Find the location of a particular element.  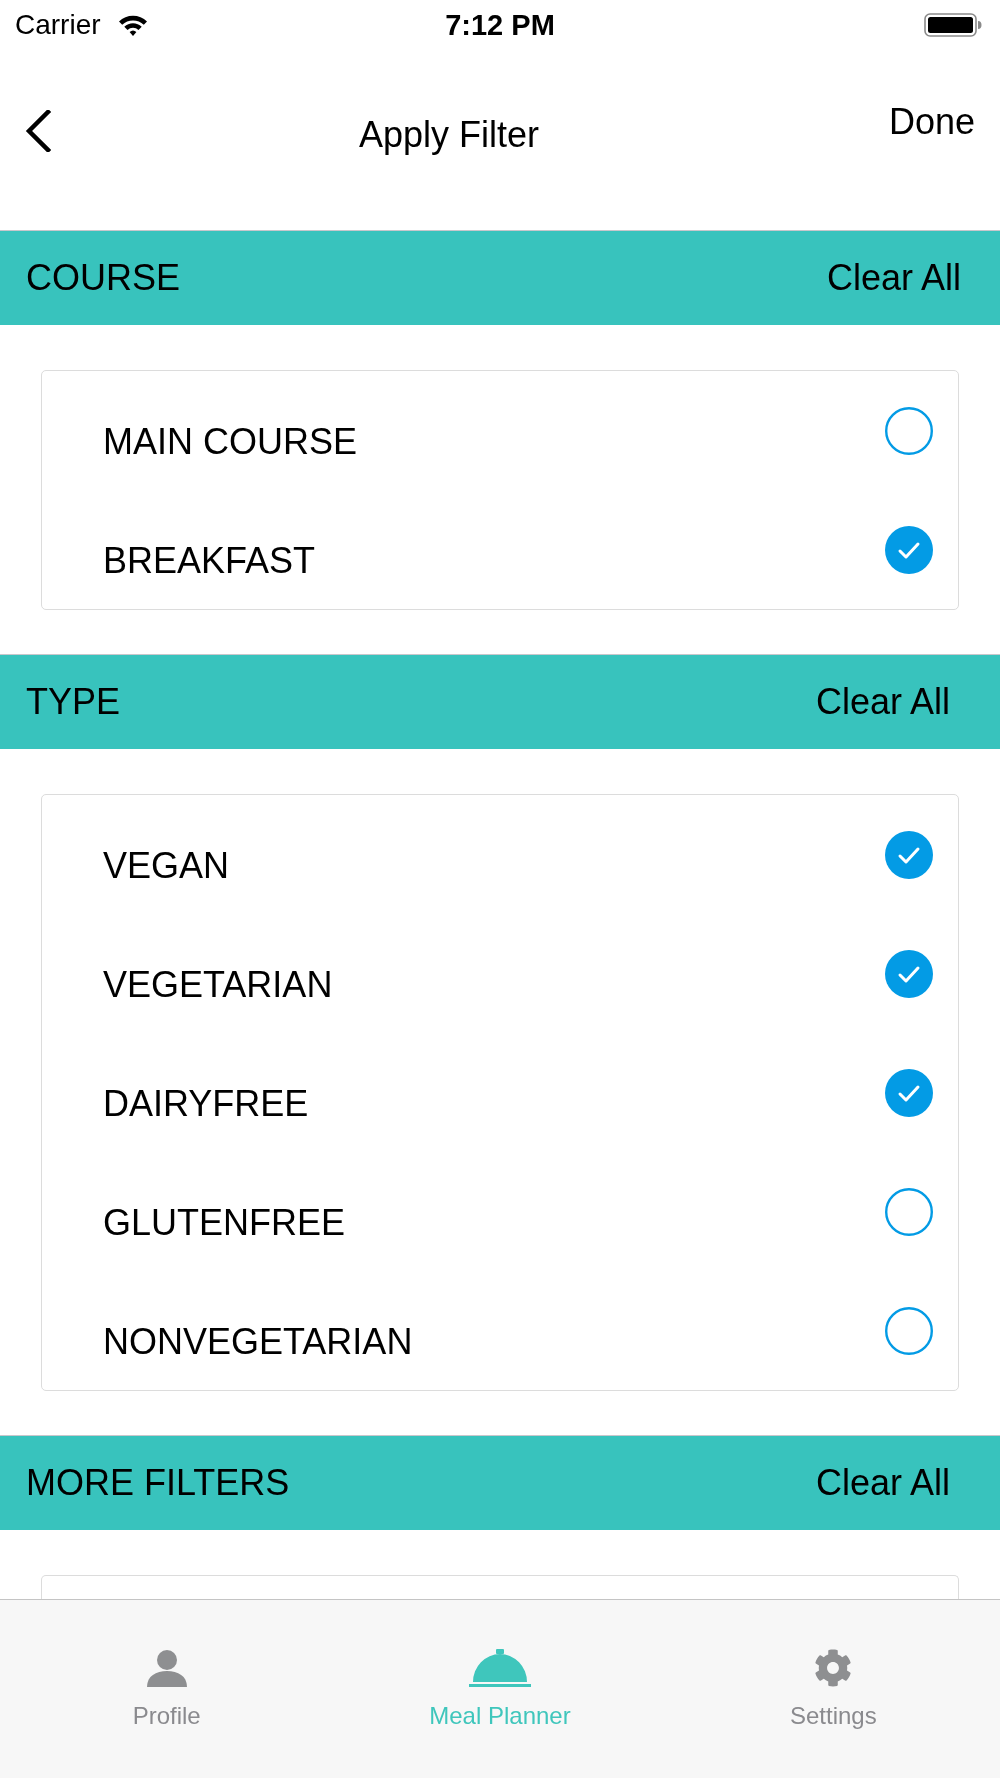

person-icon is located at coordinates (166, 1668).